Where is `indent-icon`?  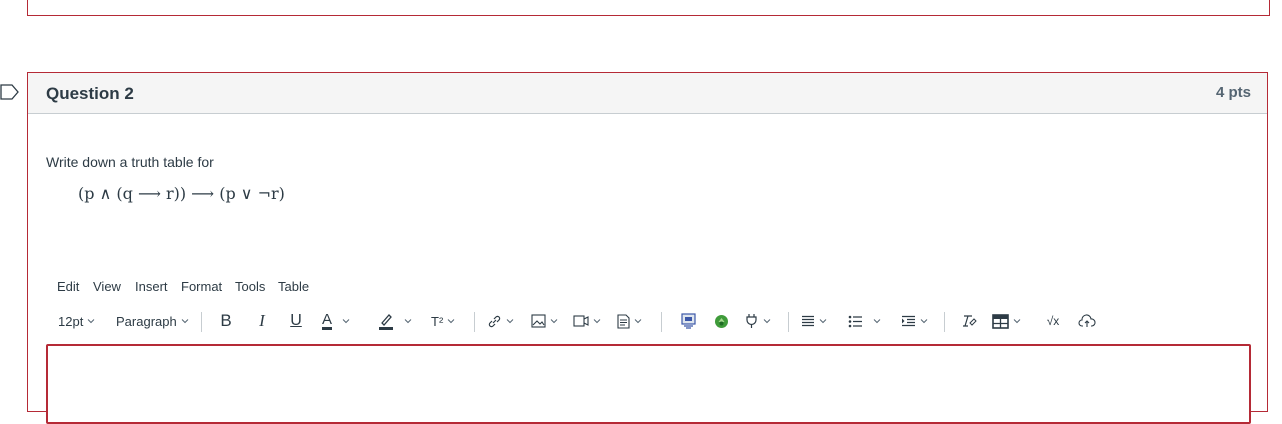
indent-icon is located at coordinates (908, 320).